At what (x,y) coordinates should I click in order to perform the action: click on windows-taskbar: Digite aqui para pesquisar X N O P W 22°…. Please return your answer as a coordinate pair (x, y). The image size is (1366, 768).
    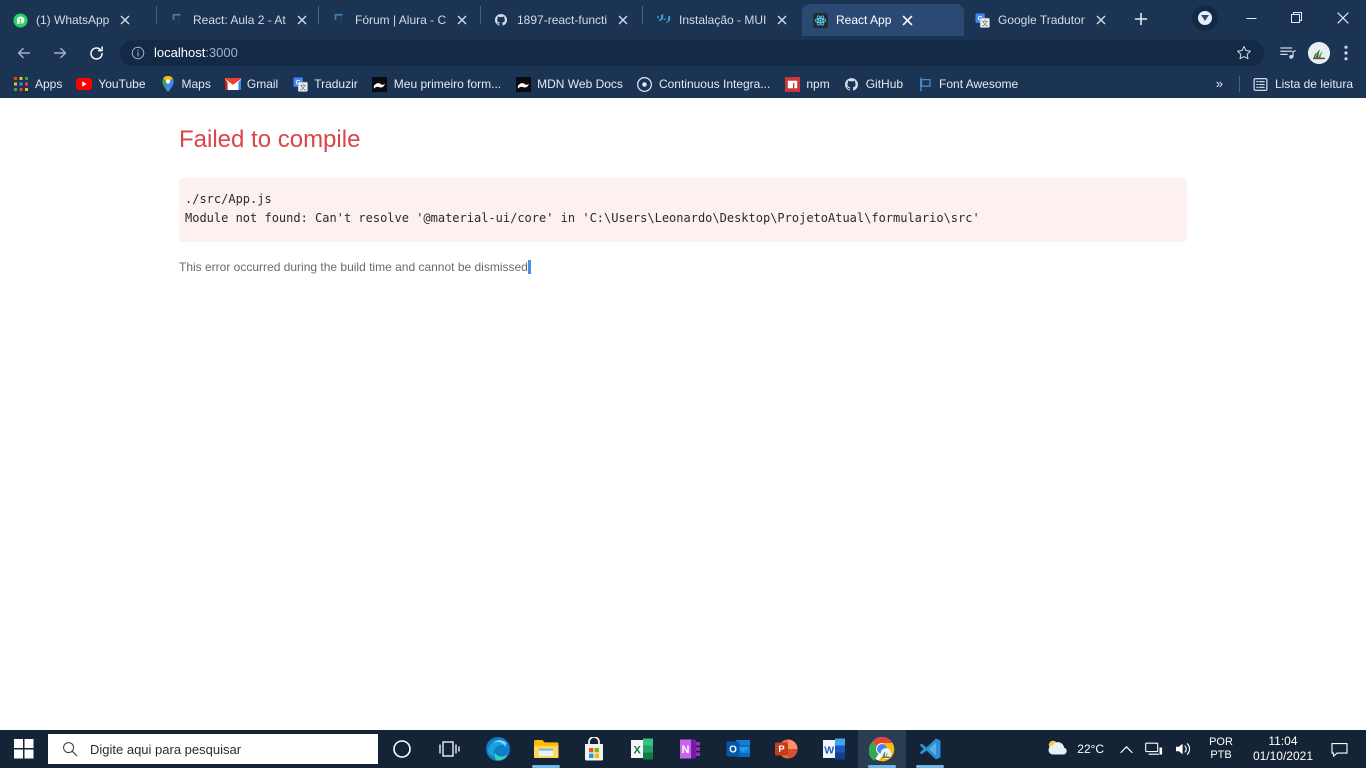
    Looking at the image, I should click on (683, 749).